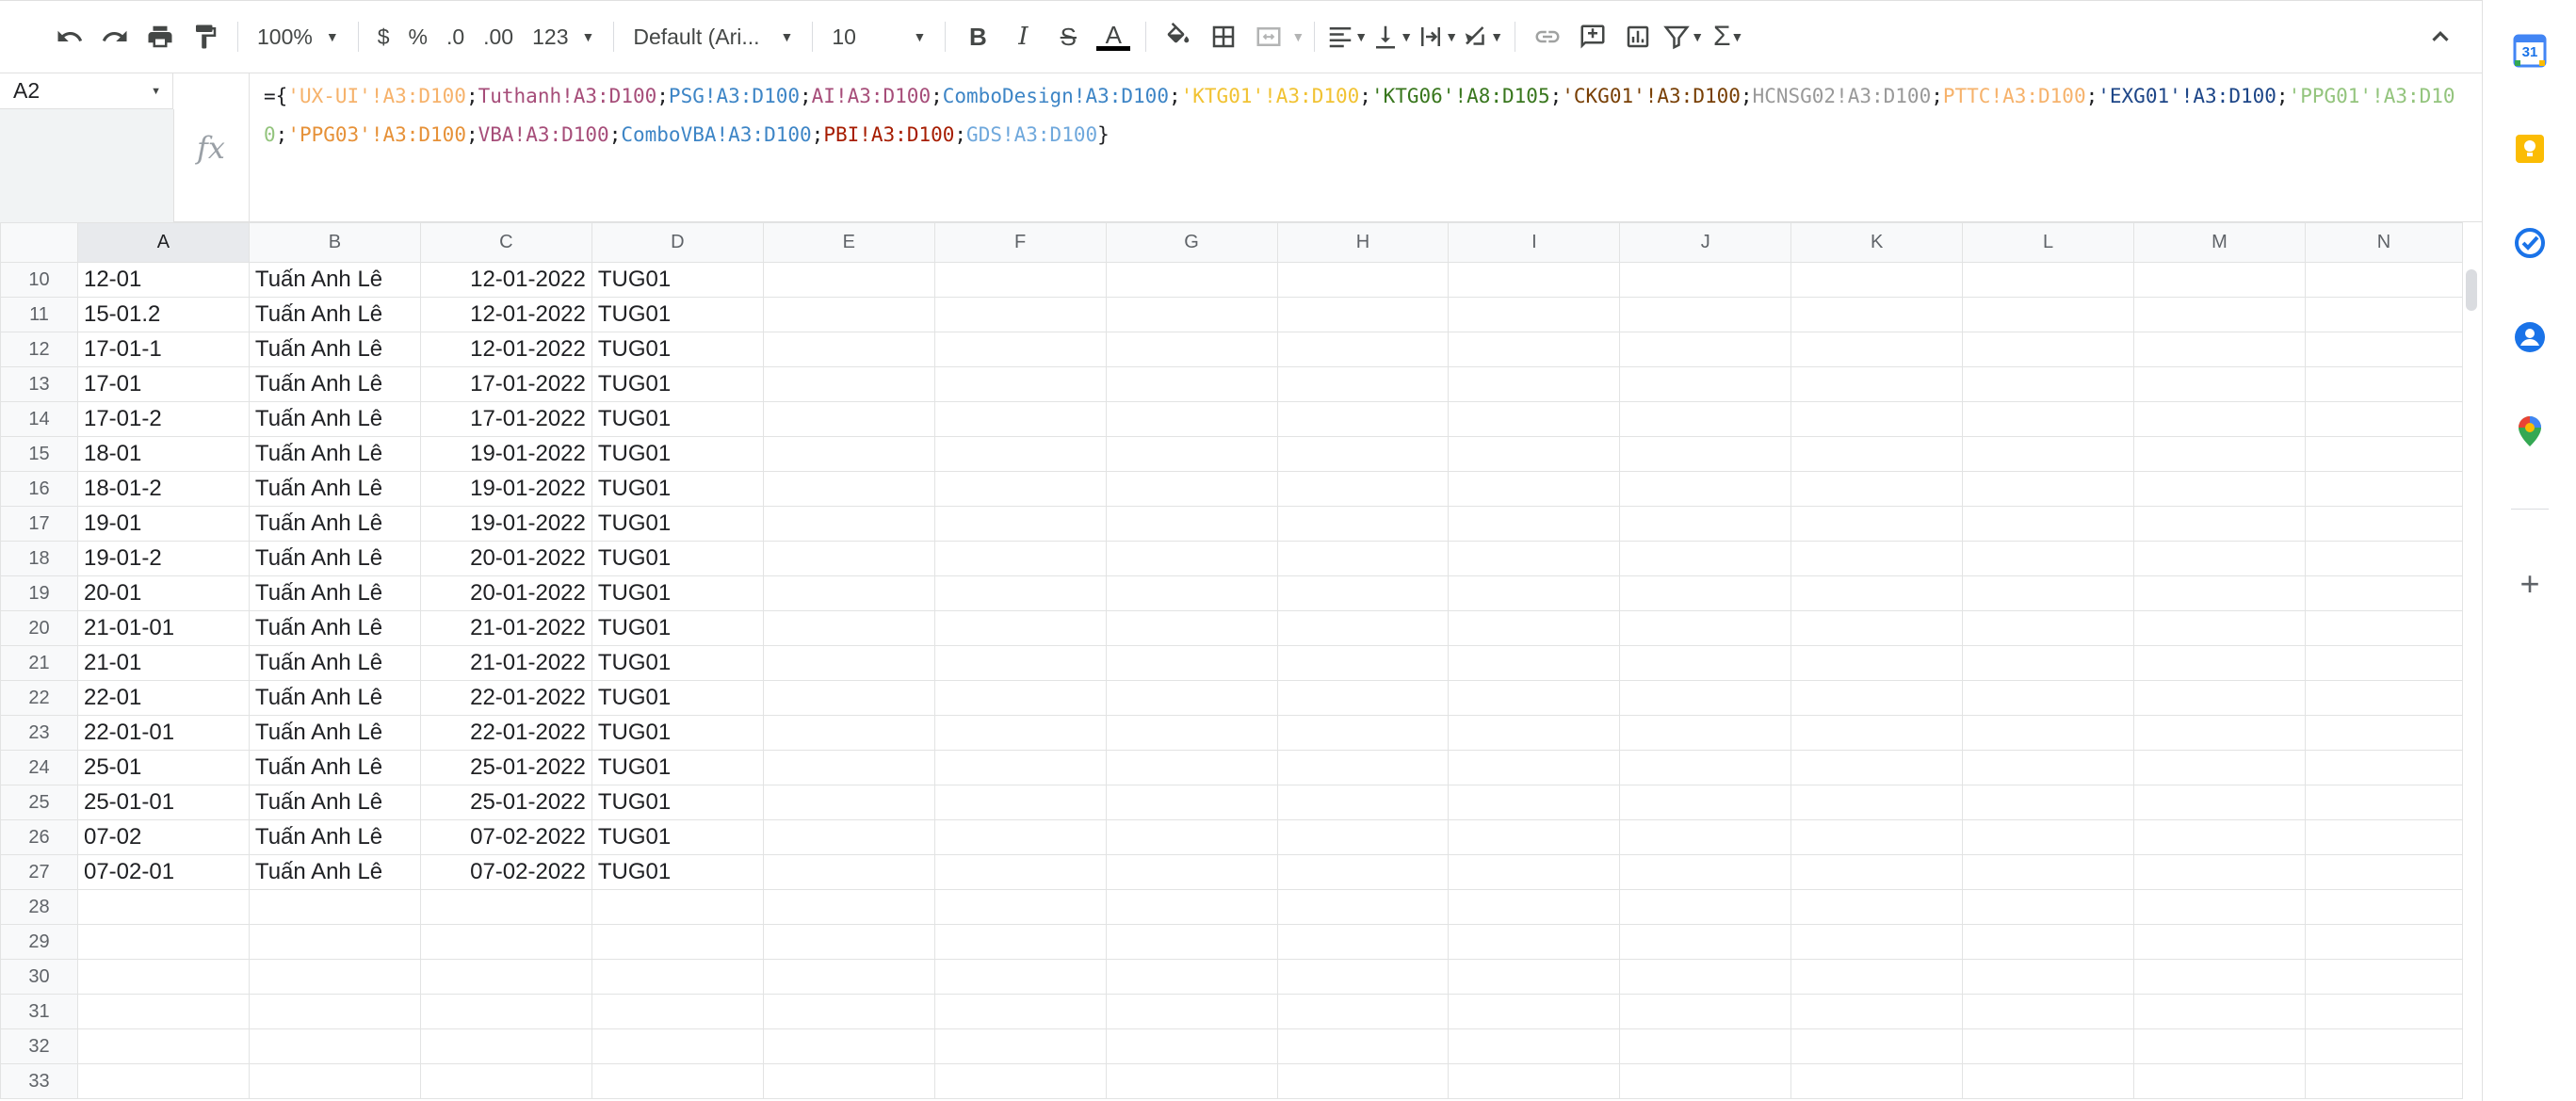 The width and height of the screenshot is (2576, 1101). What do you see at coordinates (39, 242) in the screenshot?
I see `select-all-corner` at bounding box center [39, 242].